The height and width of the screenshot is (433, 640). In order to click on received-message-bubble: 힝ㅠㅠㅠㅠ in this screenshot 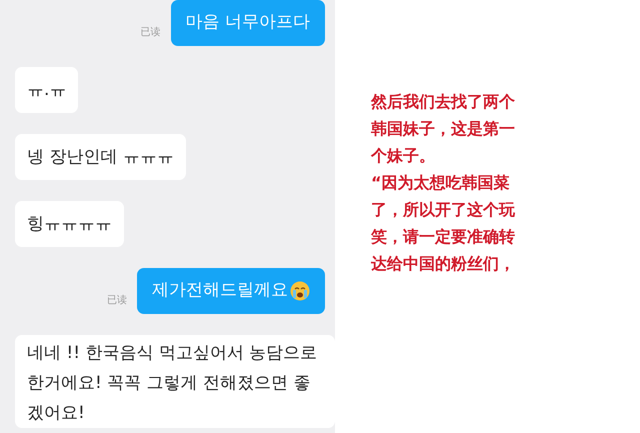, I will do `click(69, 224)`.